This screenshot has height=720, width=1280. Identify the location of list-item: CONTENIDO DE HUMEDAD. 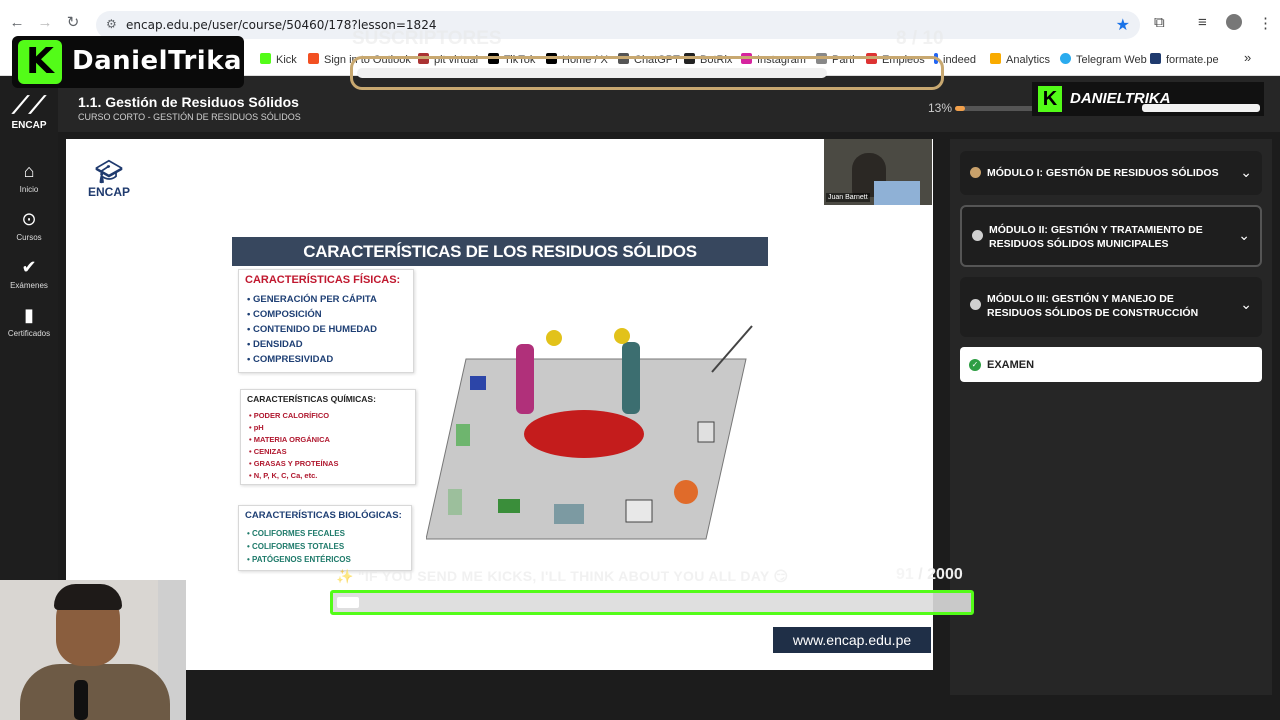
(330, 329).